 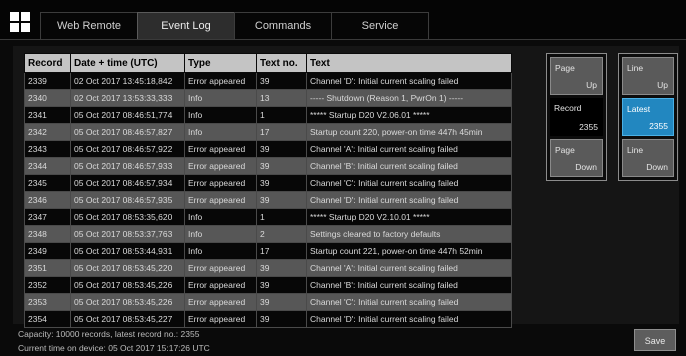 I want to click on column-header-type: Type, so click(x=220, y=63).